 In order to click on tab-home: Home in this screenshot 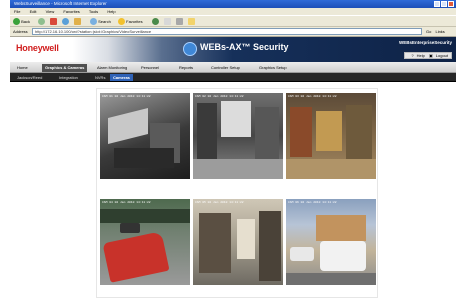, I will do `click(22, 68)`.